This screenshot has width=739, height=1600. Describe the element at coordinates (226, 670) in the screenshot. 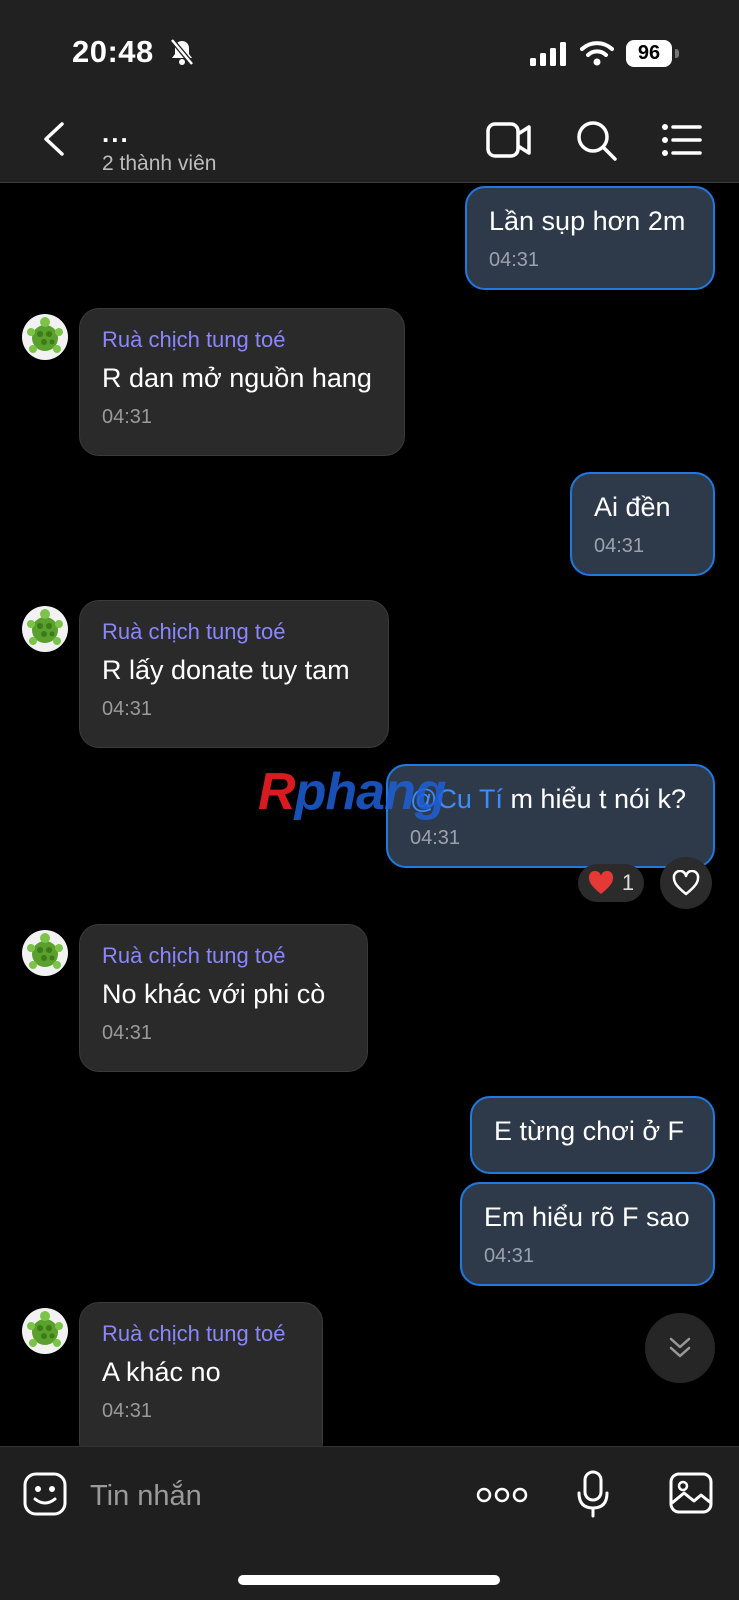

I see `message-text: R lấy donate tuy tam` at that location.